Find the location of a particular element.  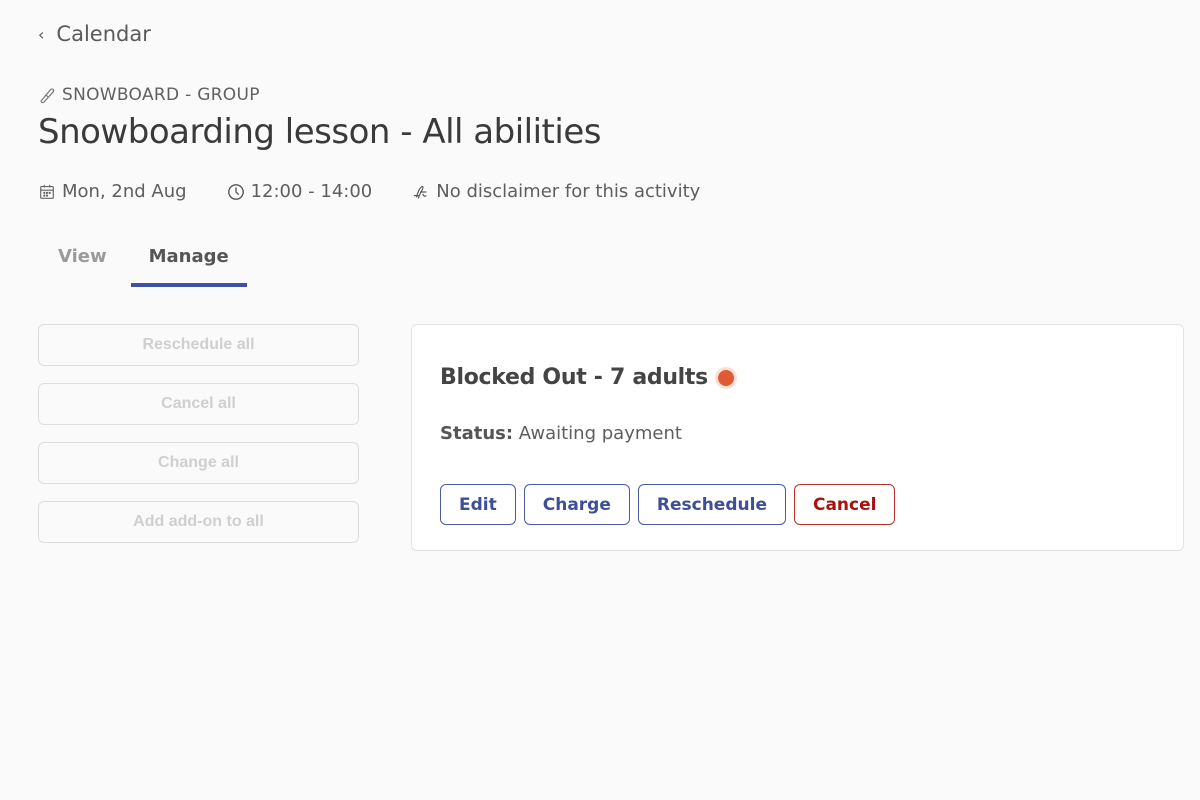

status-value: Awaiting payment is located at coordinates (600, 433).